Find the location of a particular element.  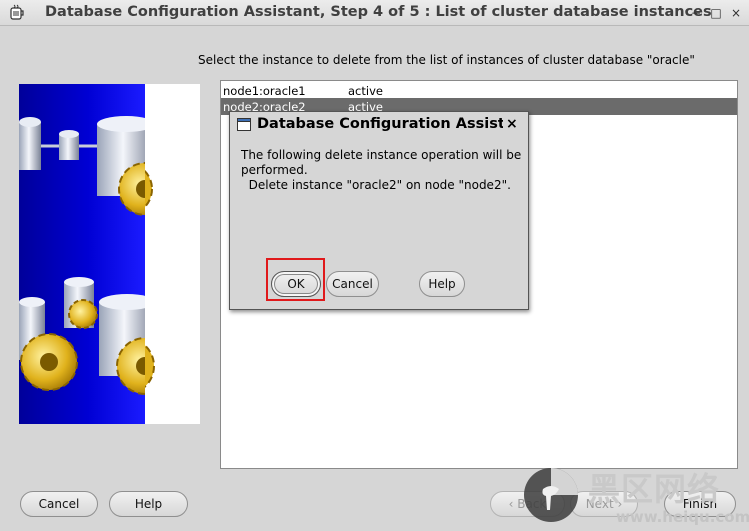

back-button: ‹ Back is located at coordinates (527, 504).